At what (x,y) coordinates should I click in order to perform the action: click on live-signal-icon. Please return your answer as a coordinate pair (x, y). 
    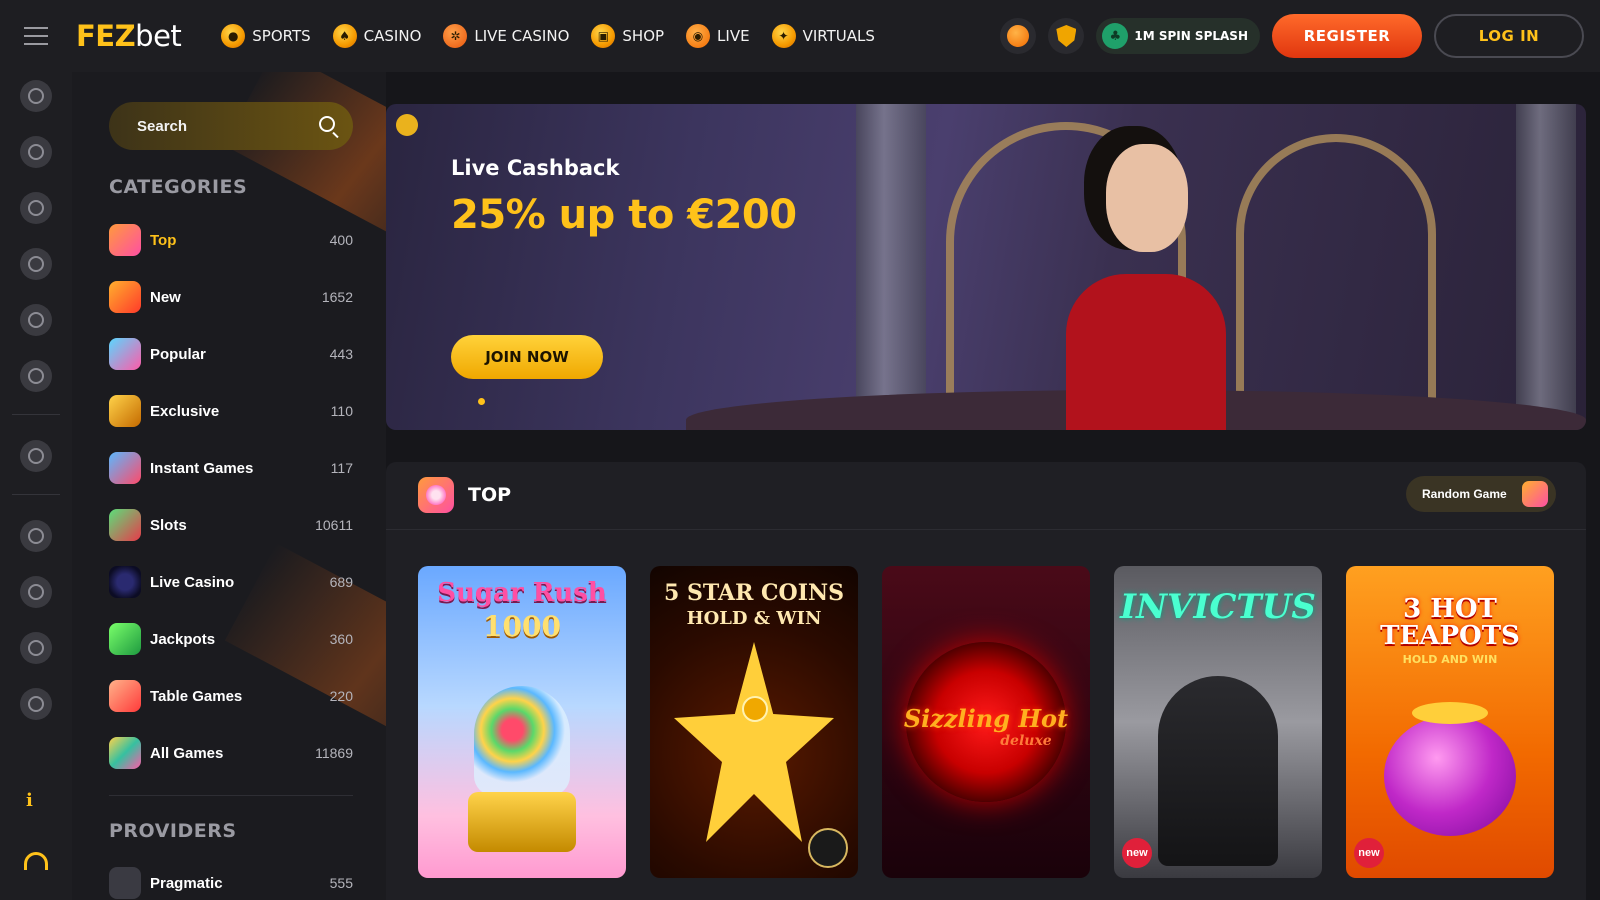
    Looking at the image, I should click on (36, 320).